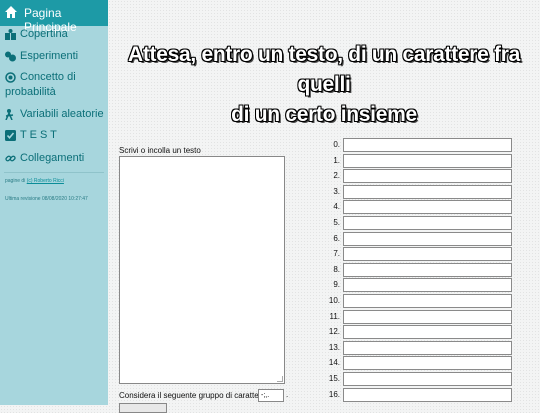  Describe the element at coordinates (334, 363) in the screenshot. I see `result-row-label: 14.` at that location.